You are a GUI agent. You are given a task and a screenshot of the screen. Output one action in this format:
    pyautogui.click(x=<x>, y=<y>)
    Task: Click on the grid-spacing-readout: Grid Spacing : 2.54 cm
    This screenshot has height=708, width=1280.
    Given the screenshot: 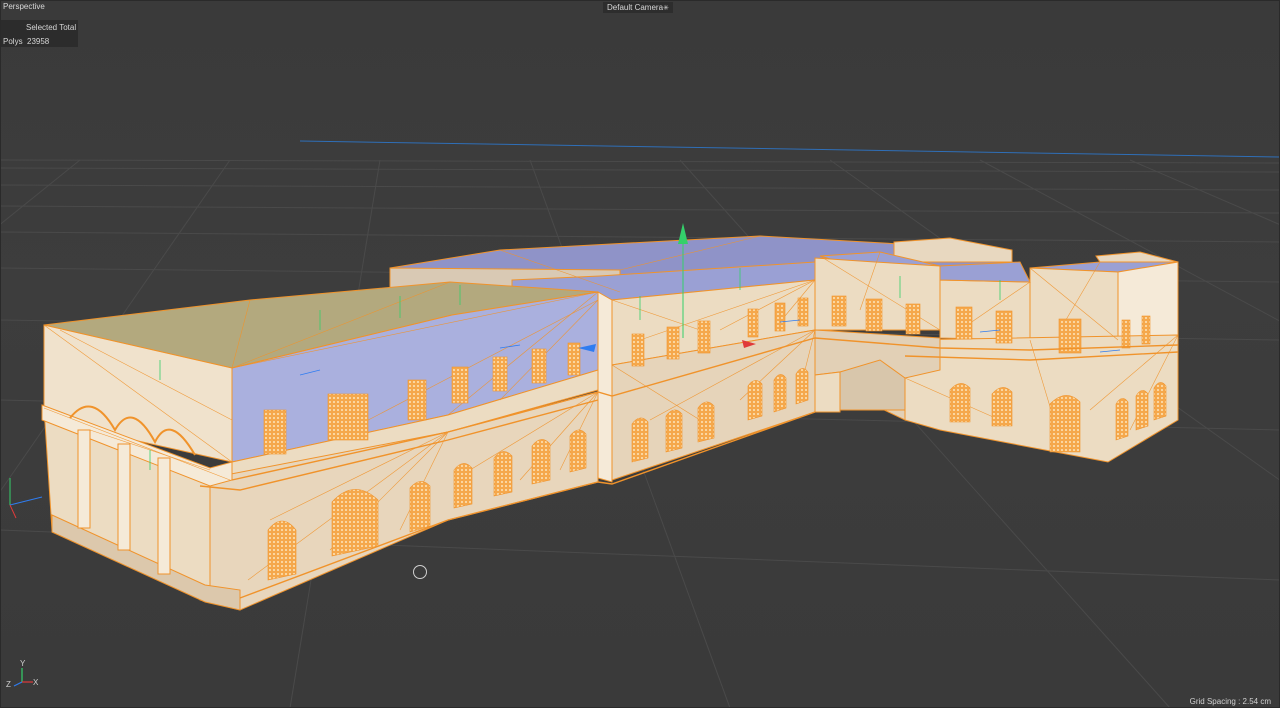 What is the action you would take?
    pyautogui.click(x=1230, y=701)
    